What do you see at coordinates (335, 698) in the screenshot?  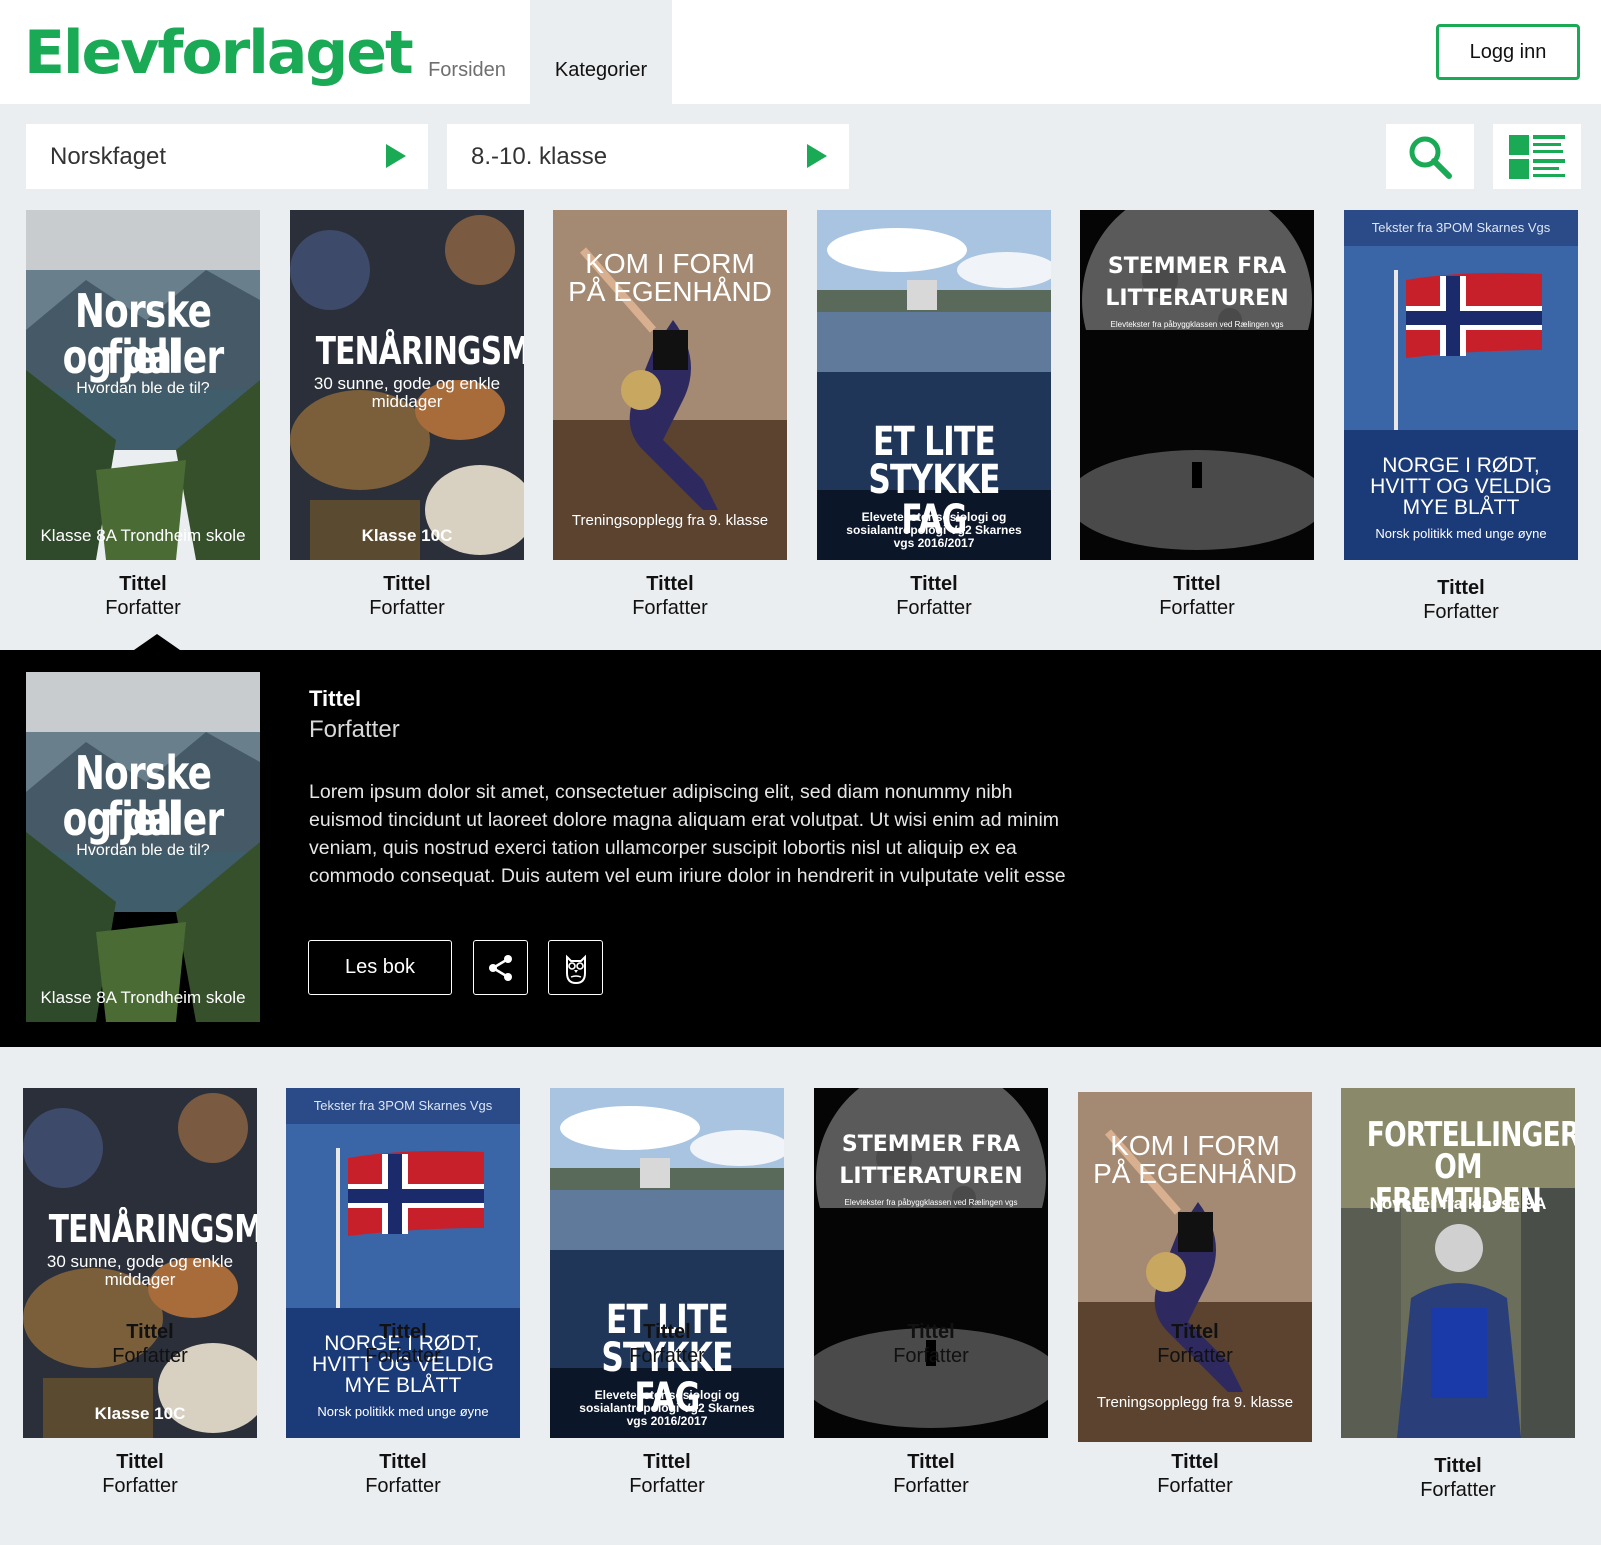 I see `detail-title: Tittel` at bounding box center [335, 698].